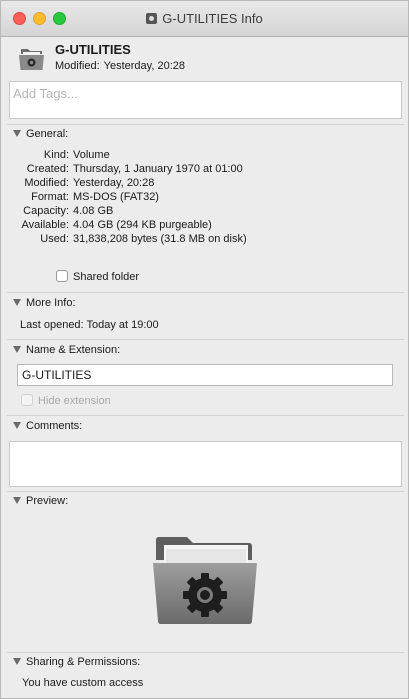 This screenshot has height=699, width=409. I want to click on access-text: You have custom access, so click(83, 683).